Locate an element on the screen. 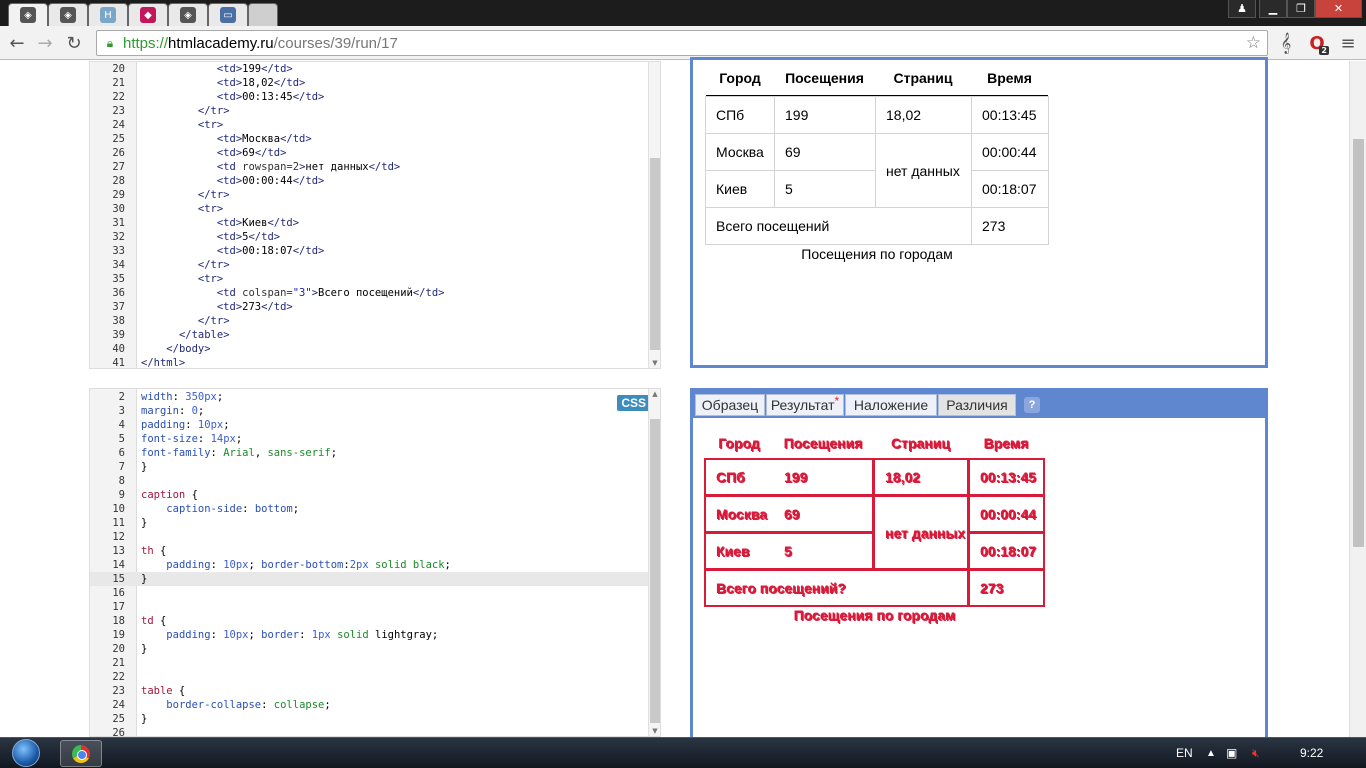 Image resolution: width=1366 pixels, height=768 pixels. code-line: 3 margin: 0; is located at coordinates (370, 411).